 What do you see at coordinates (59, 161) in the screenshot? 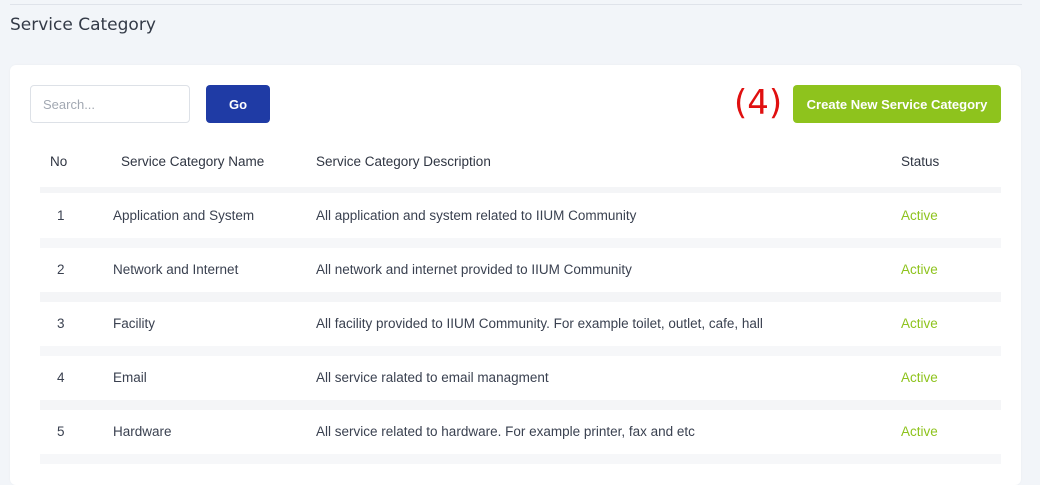
I see `header-no: No` at bounding box center [59, 161].